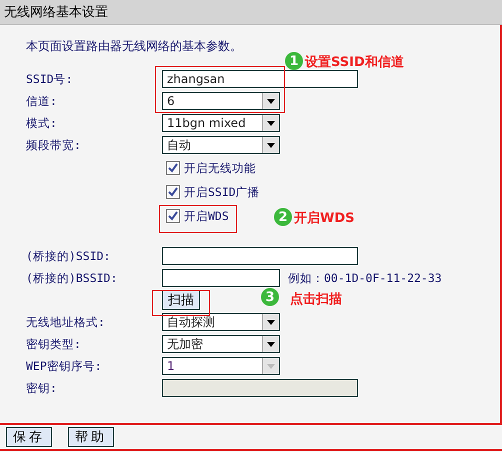 This screenshot has width=502, height=452. I want to click on hint-text: 例如：00-1D-0F-11-22-33, so click(365, 278).